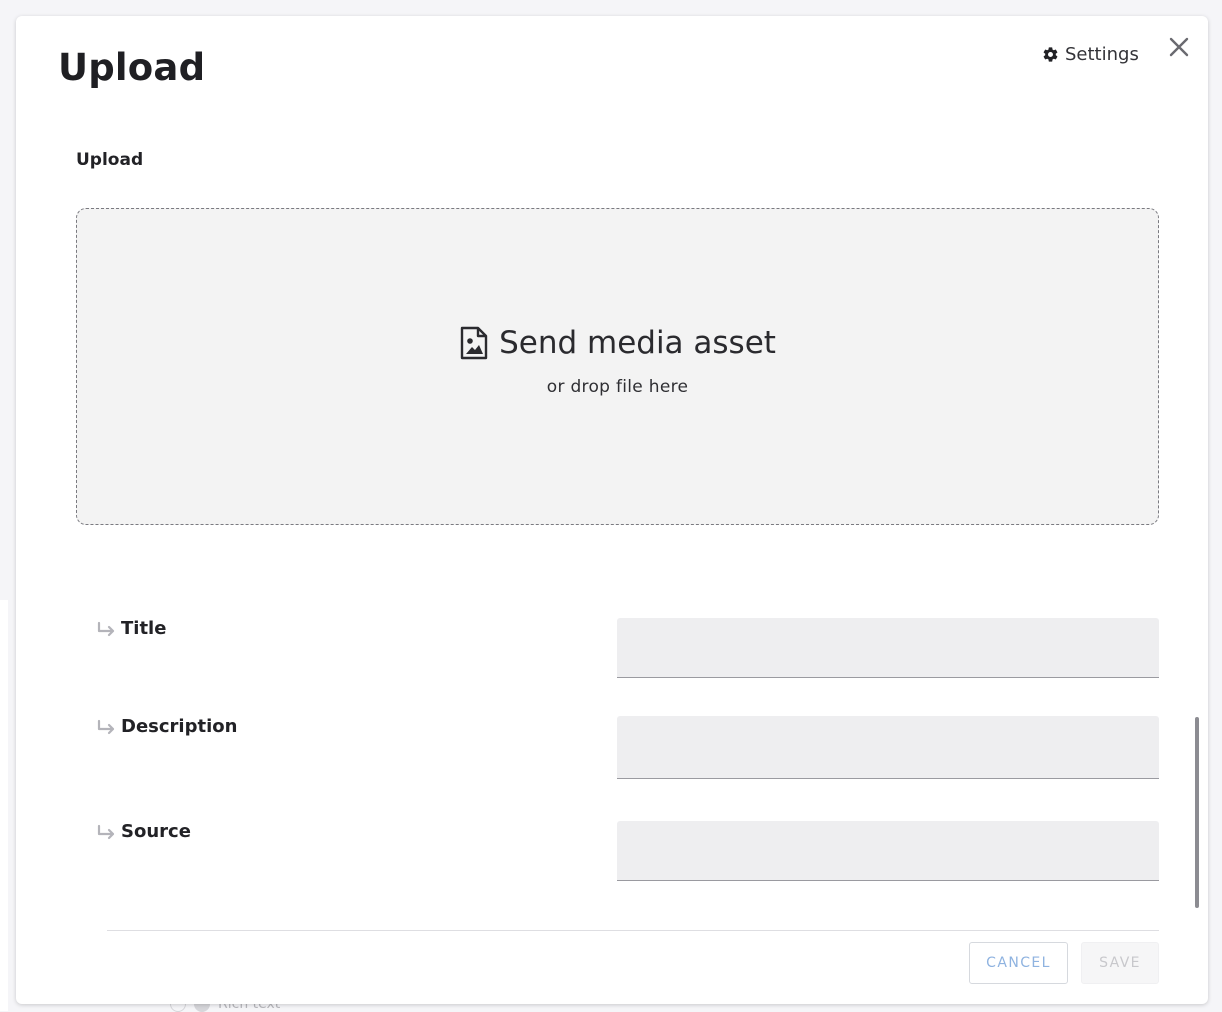 The width and height of the screenshot is (1222, 1012). What do you see at coordinates (144, 628) in the screenshot?
I see `title-label-text: Title` at bounding box center [144, 628].